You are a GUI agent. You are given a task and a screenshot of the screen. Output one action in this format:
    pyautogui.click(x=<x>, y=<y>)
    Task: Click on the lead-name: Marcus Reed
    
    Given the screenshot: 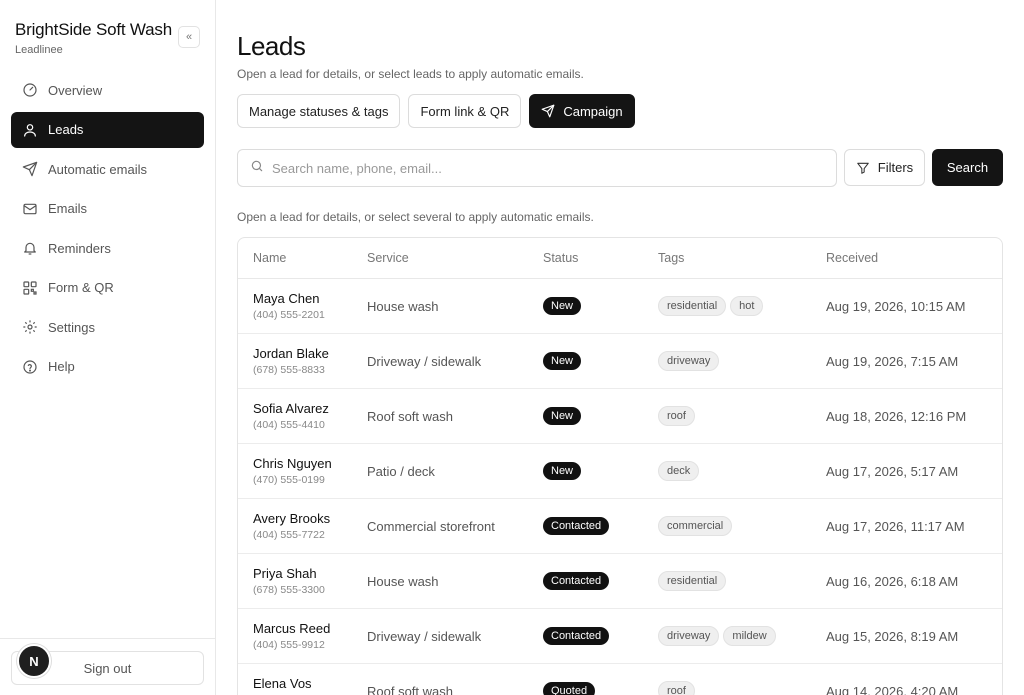 What is the action you would take?
    pyautogui.click(x=292, y=628)
    